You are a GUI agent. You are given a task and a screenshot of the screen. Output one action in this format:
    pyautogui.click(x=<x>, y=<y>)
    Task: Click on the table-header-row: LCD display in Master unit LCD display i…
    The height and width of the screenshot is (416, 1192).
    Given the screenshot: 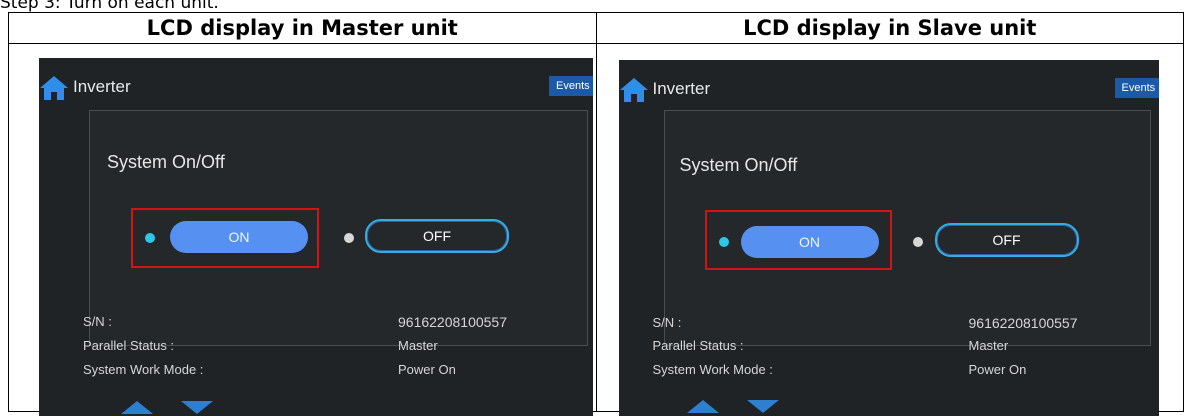 What is the action you would take?
    pyautogui.click(x=596, y=28)
    